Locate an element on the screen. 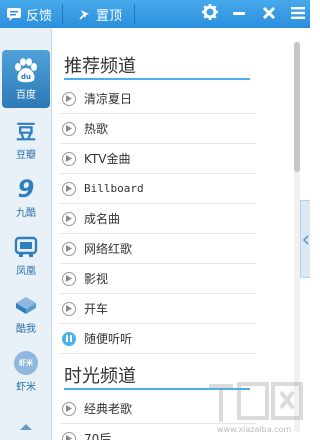  pin-icon is located at coordinates (85, 14).